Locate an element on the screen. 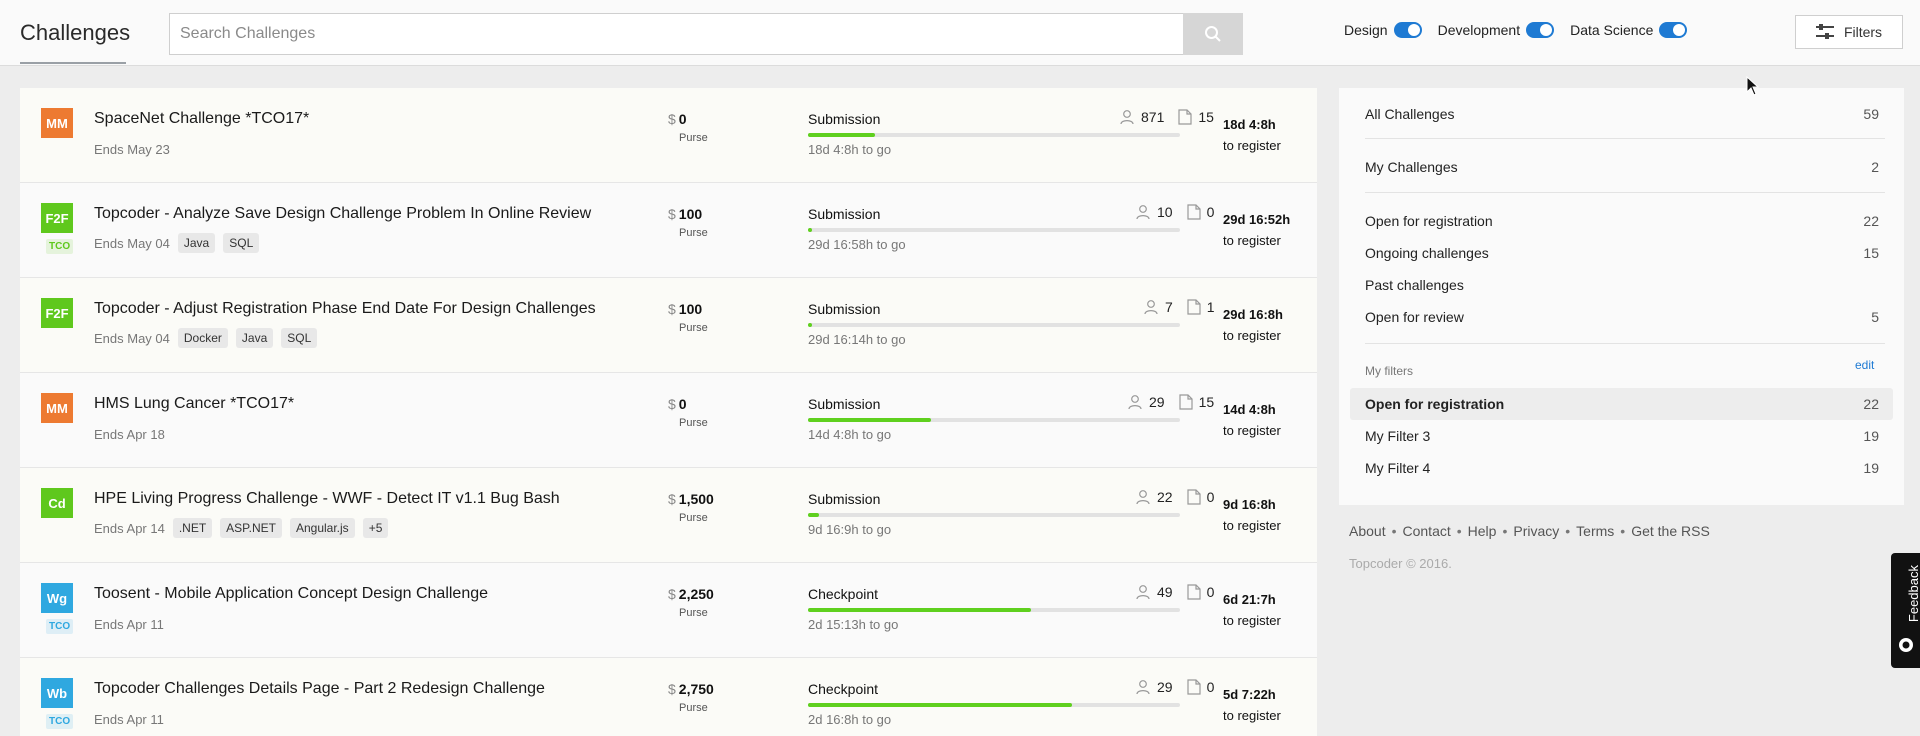 The image size is (1920, 736). footer-link-about: About is located at coordinates (1367, 531).